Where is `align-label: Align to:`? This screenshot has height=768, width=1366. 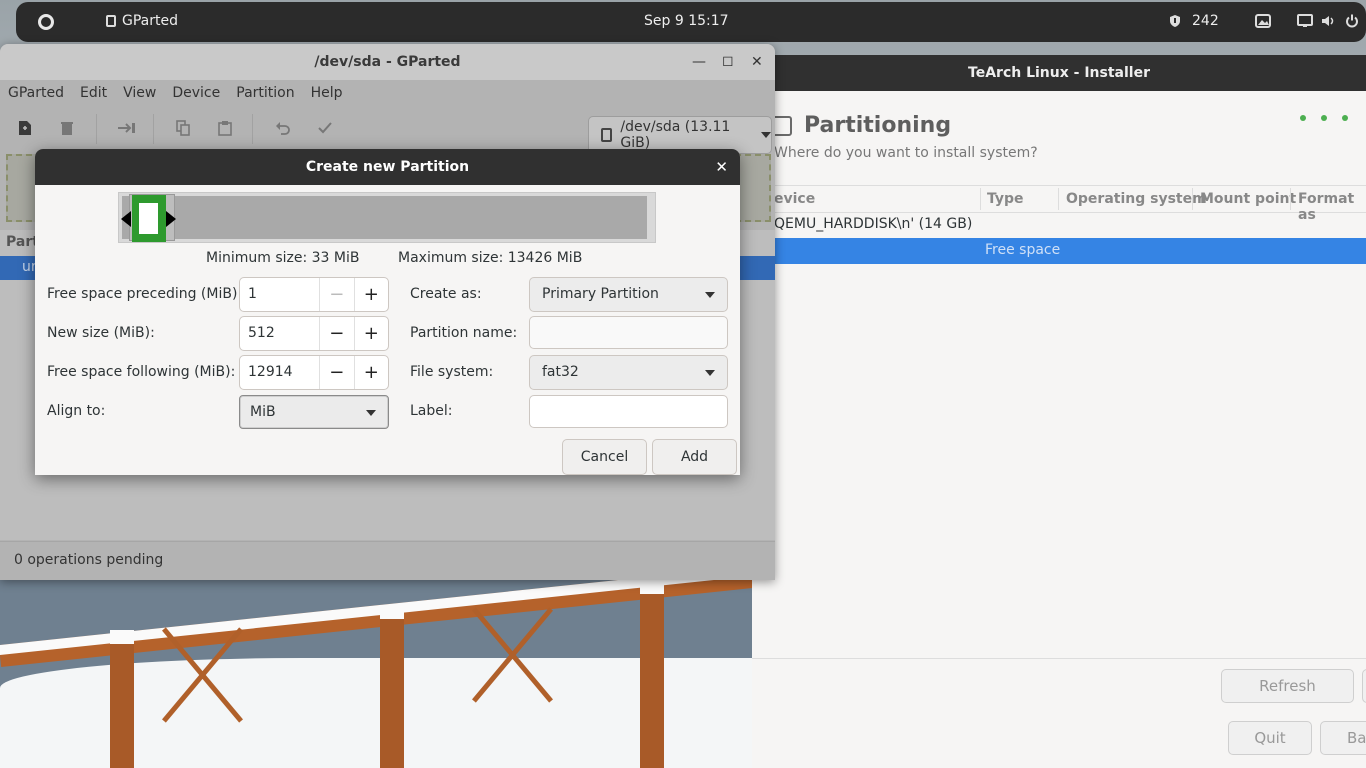
align-label: Align to: is located at coordinates (76, 411).